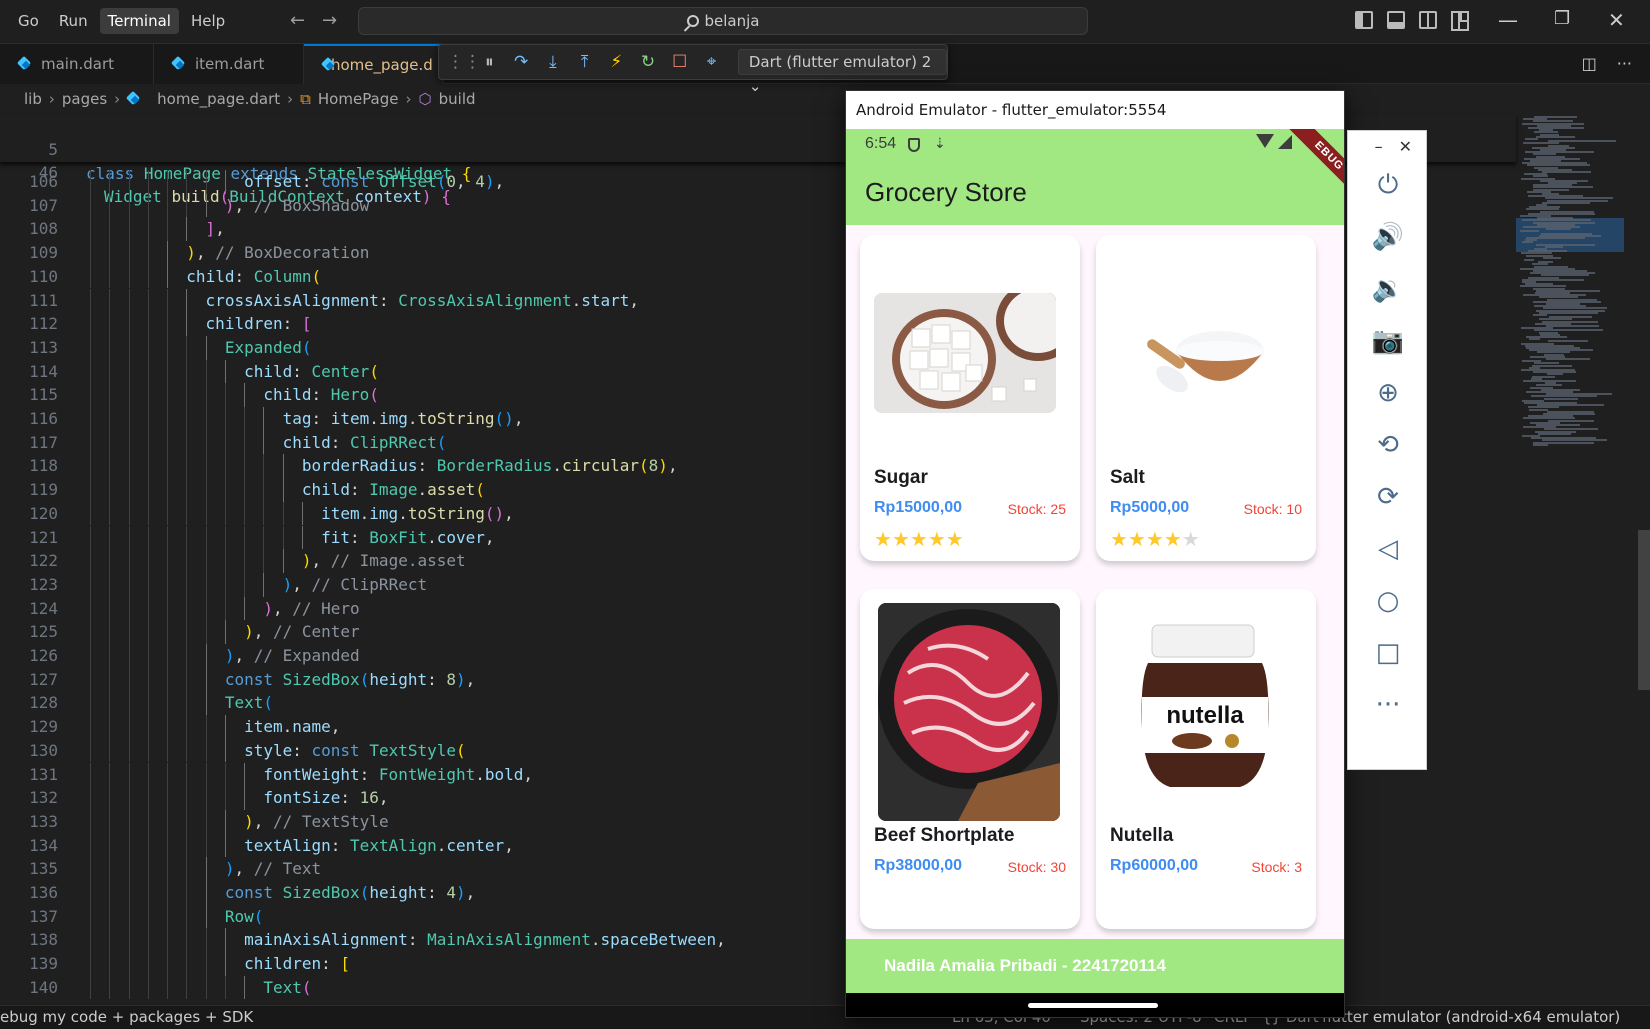 This screenshot has width=1650, height=1029. I want to click on breadcrumb-lib: lib, so click(33, 99).